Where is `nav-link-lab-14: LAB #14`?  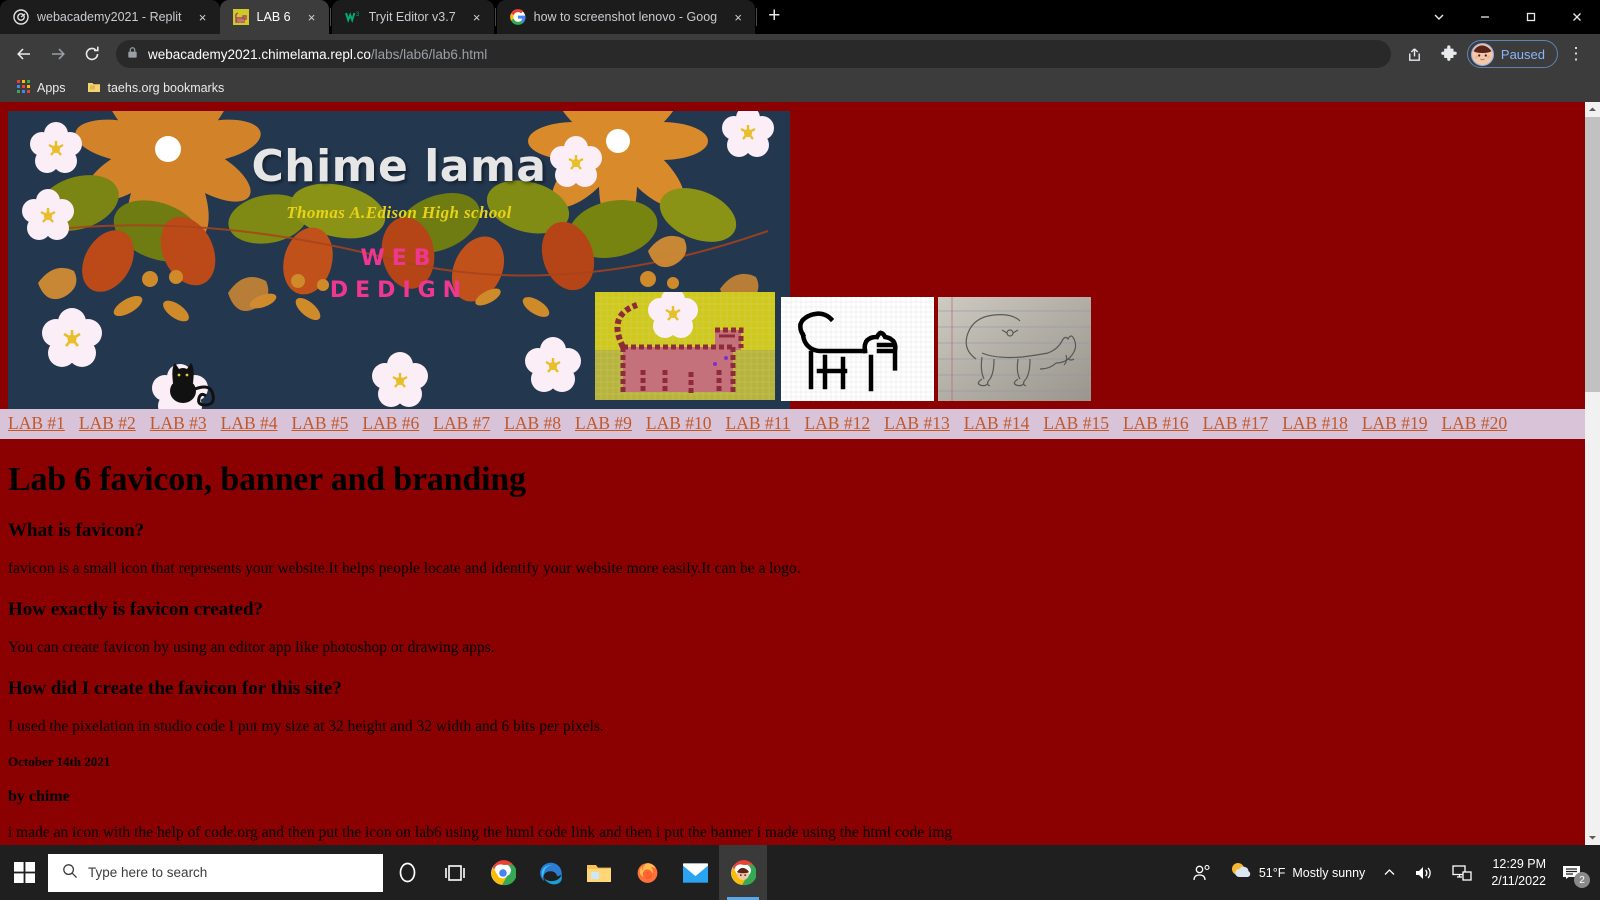 nav-link-lab-14: LAB #14 is located at coordinates (997, 423).